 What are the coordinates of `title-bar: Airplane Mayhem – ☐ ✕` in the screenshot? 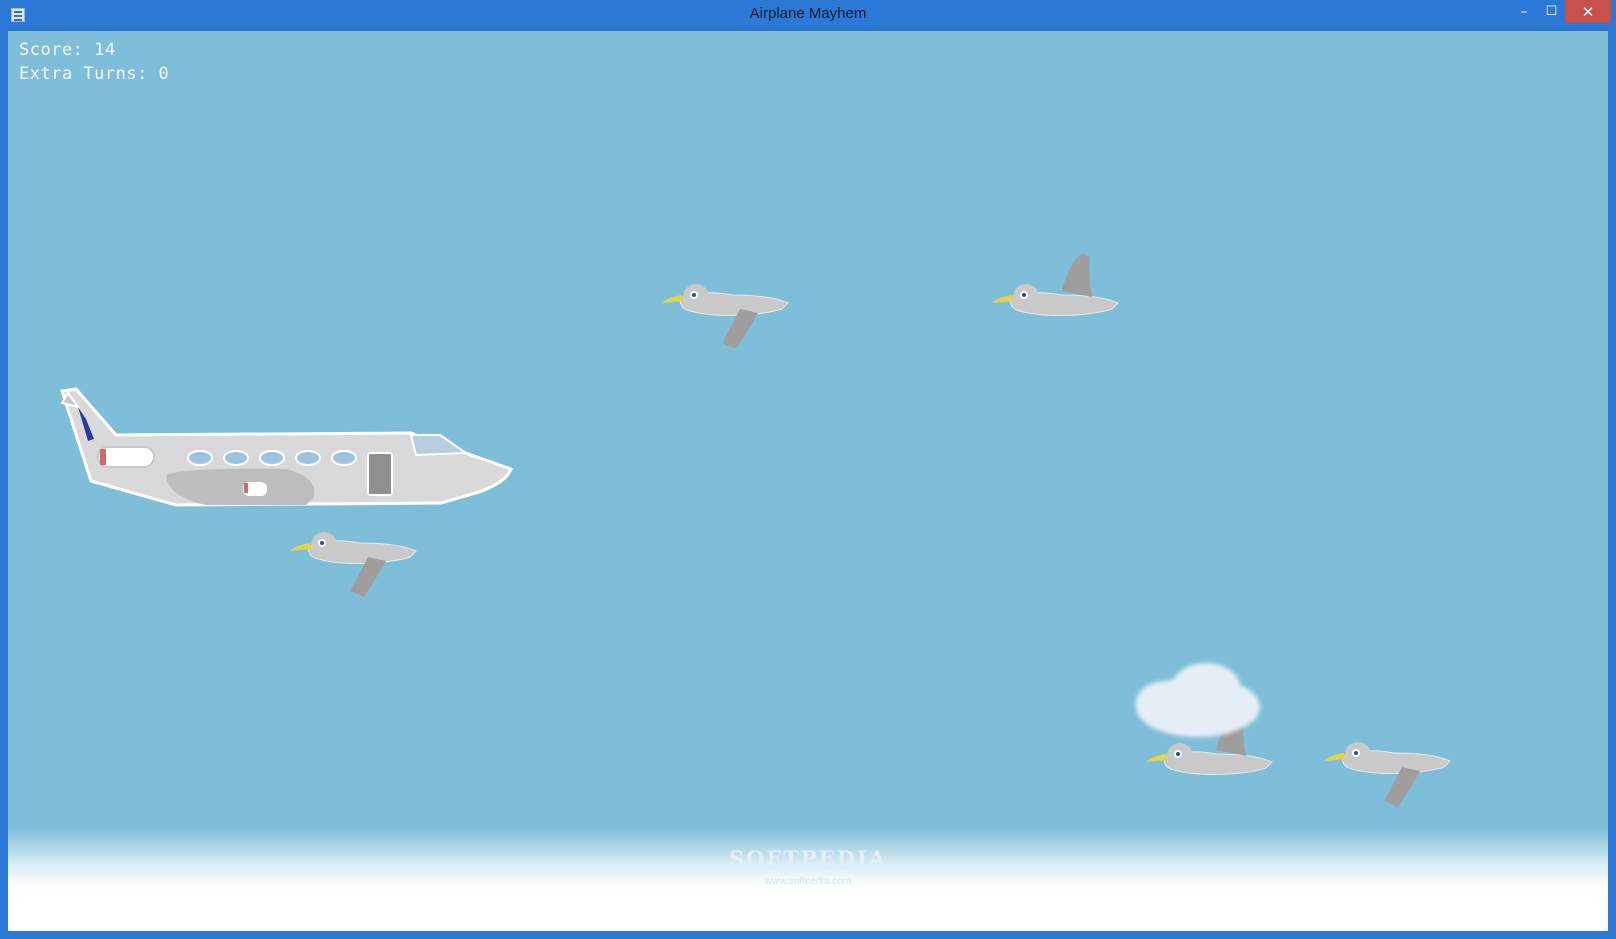 It's located at (808, 15).